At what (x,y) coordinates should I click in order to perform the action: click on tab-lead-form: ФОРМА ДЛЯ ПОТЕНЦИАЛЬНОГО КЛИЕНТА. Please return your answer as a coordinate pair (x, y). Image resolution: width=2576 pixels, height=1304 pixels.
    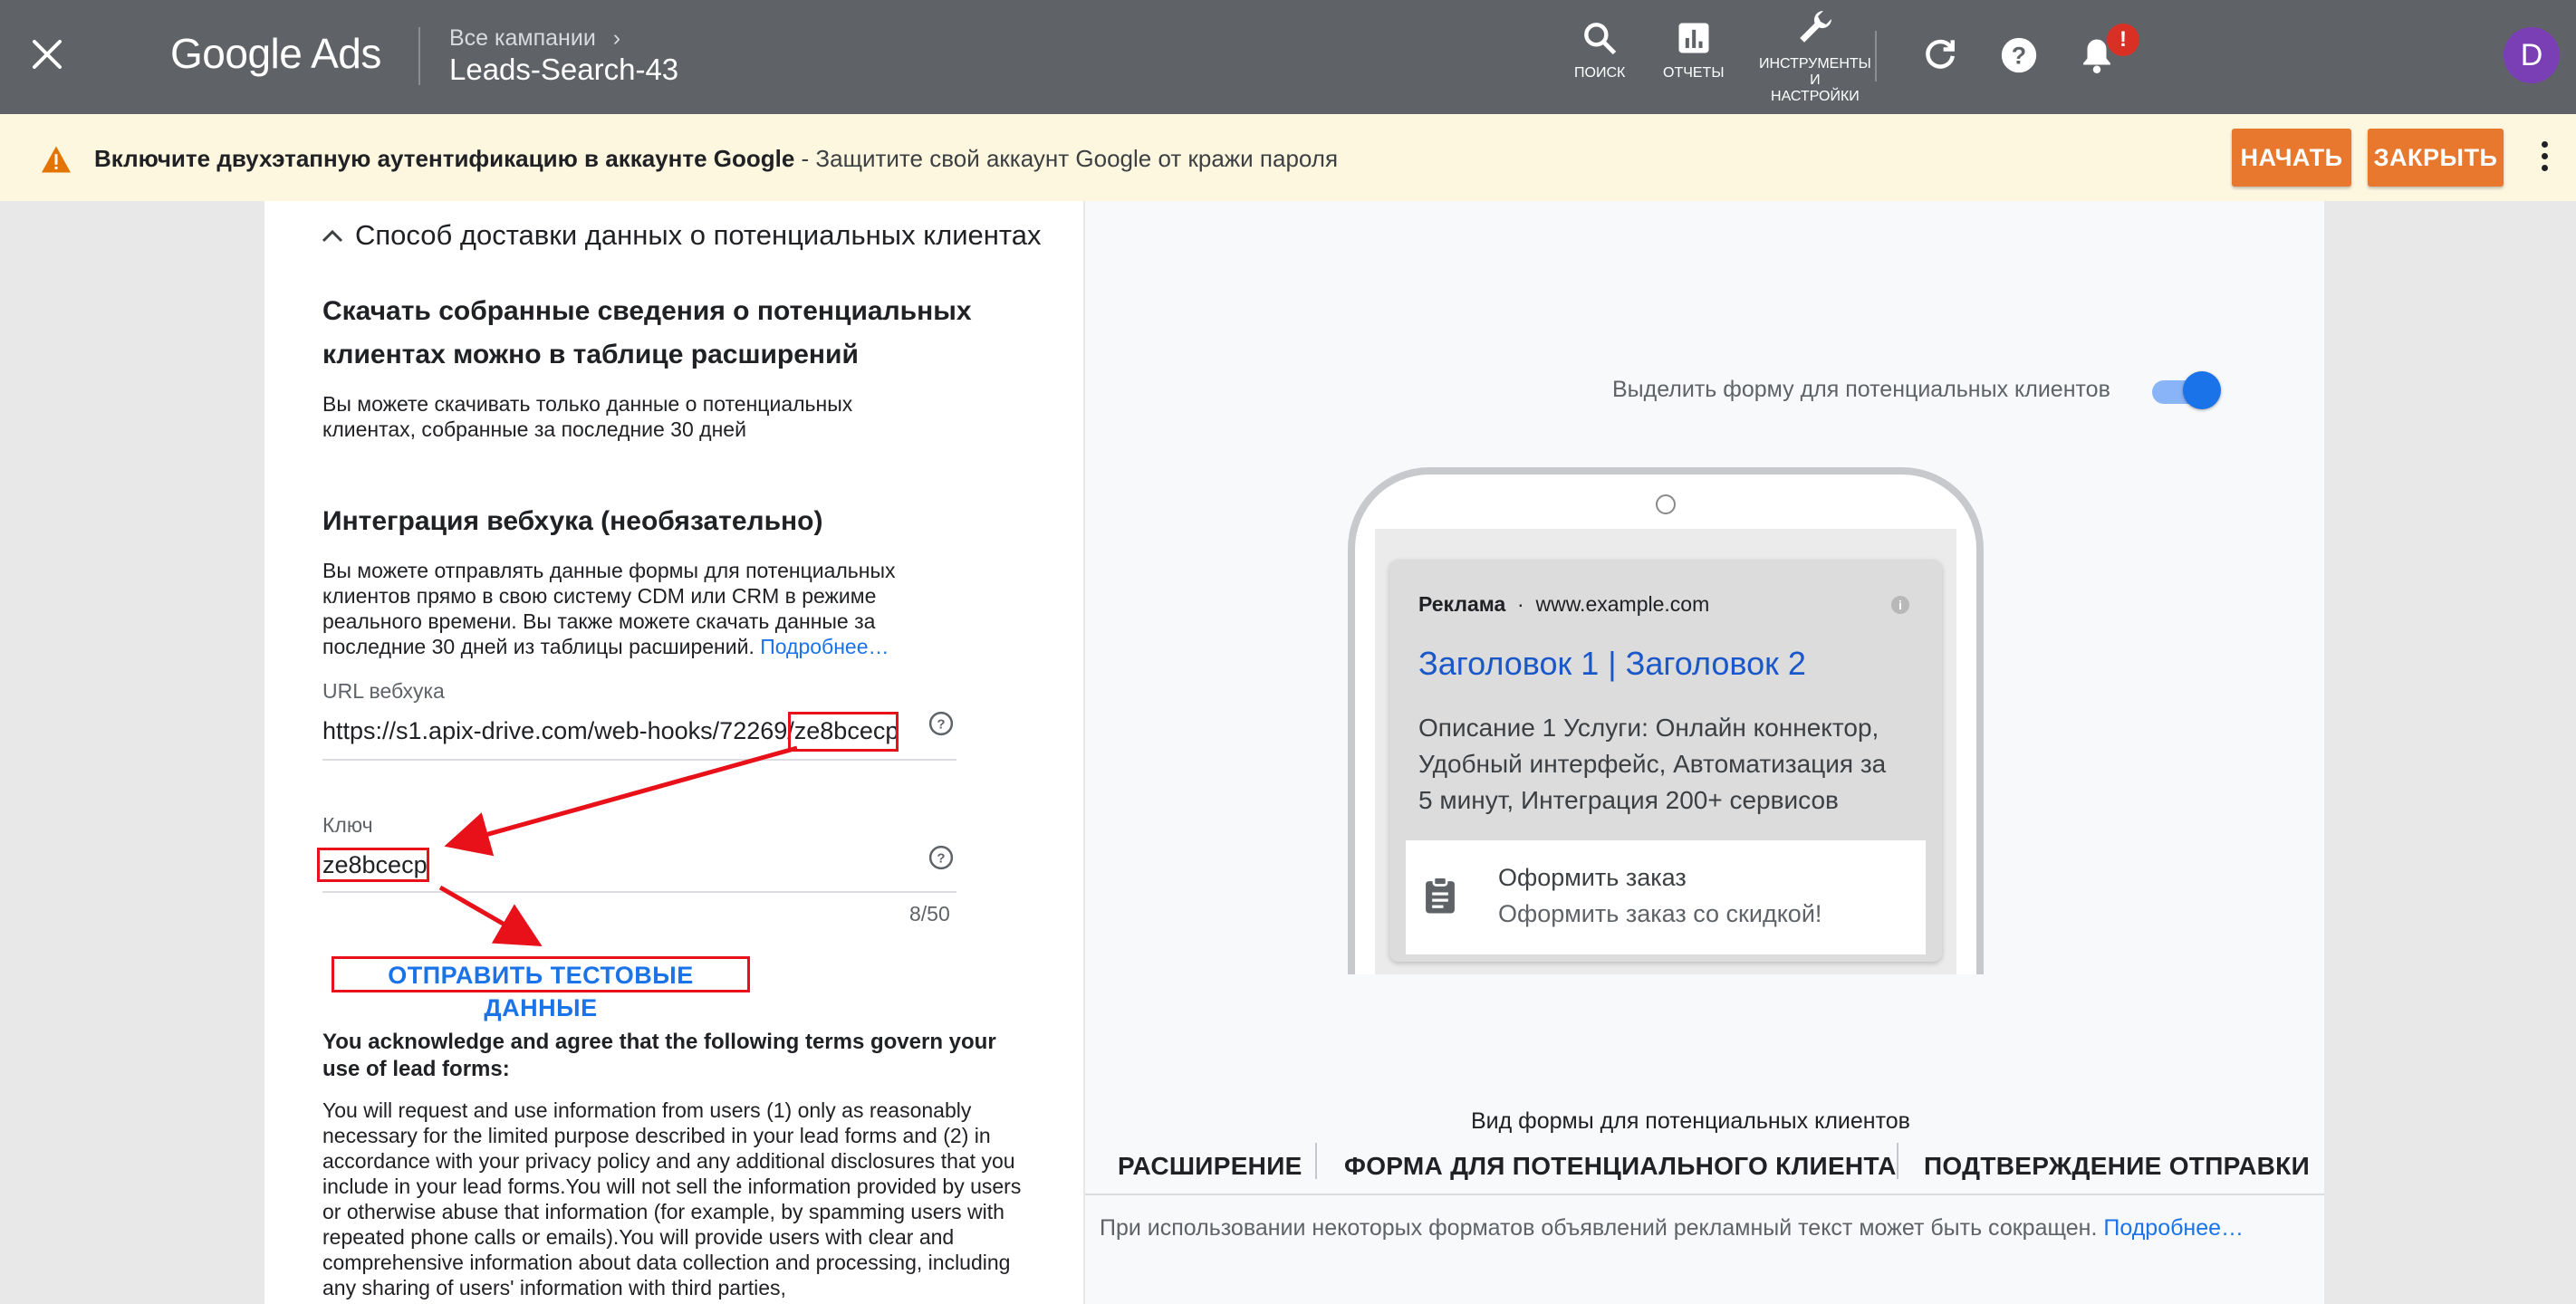
    Looking at the image, I should click on (1620, 1166).